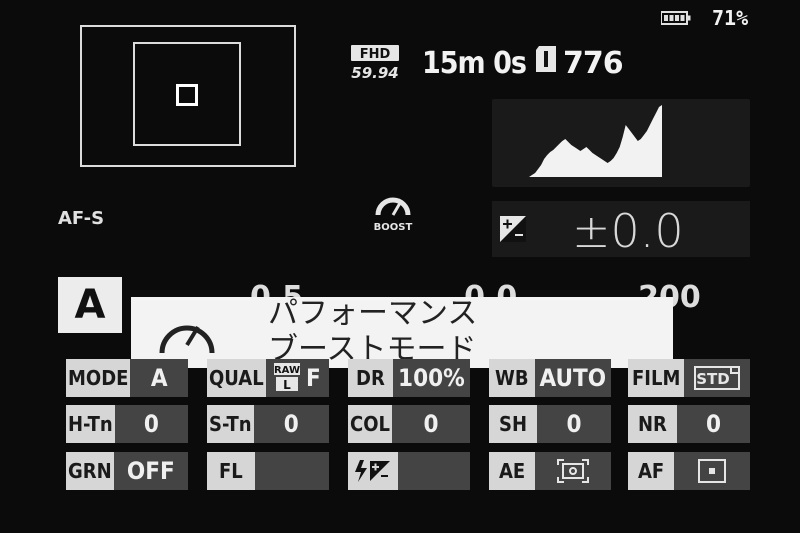 Image resolution: width=800 pixels, height=533 pixels. Describe the element at coordinates (375, 54) in the screenshot. I see `movie-format-top: FHD` at that location.